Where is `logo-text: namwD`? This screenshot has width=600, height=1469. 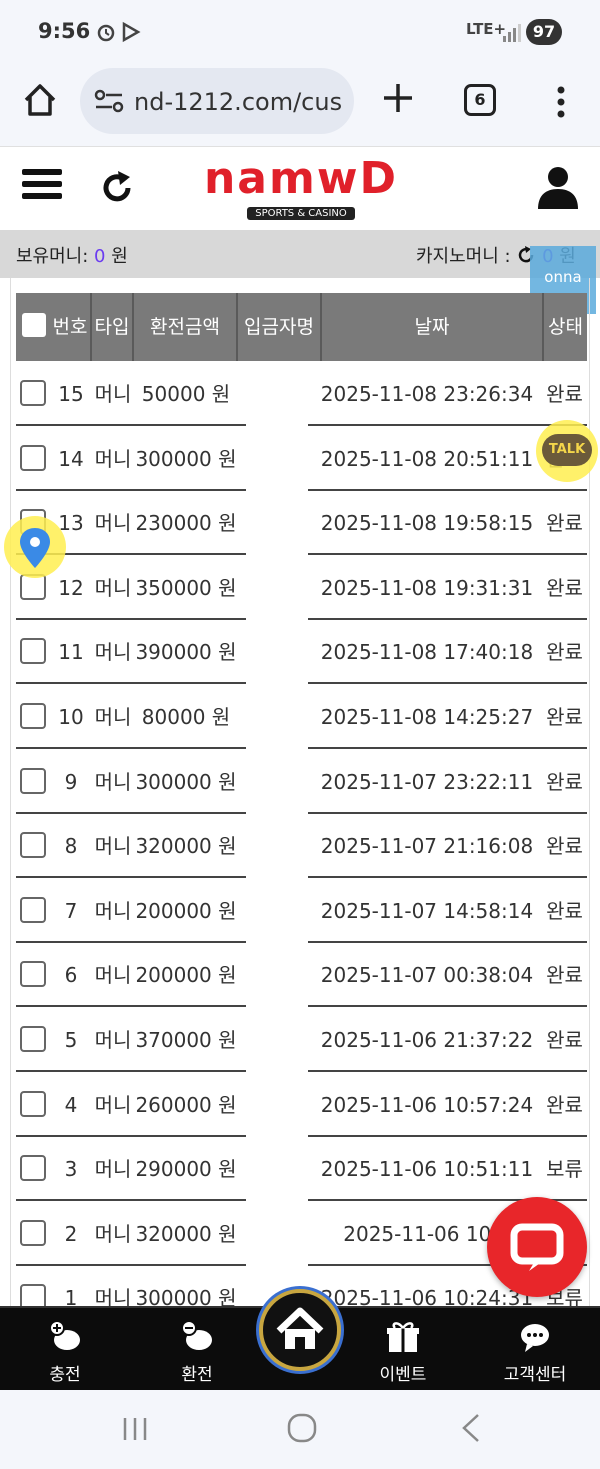 logo-text: namwD is located at coordinates (301, 178).